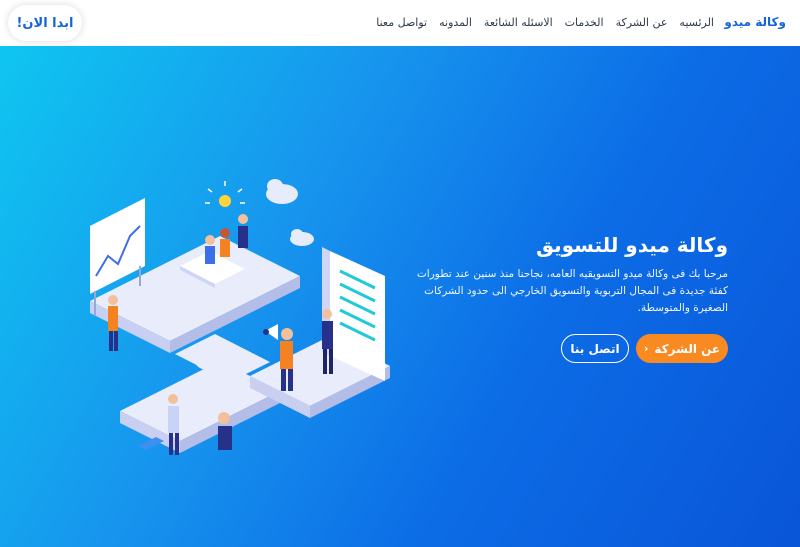 The height and width of the screenshot is (547, 800). What do you see at coordinates (755, 22) in the screenshot?
I see `brand-logo: وكالة ميدو` at bounding box center [755, 22].